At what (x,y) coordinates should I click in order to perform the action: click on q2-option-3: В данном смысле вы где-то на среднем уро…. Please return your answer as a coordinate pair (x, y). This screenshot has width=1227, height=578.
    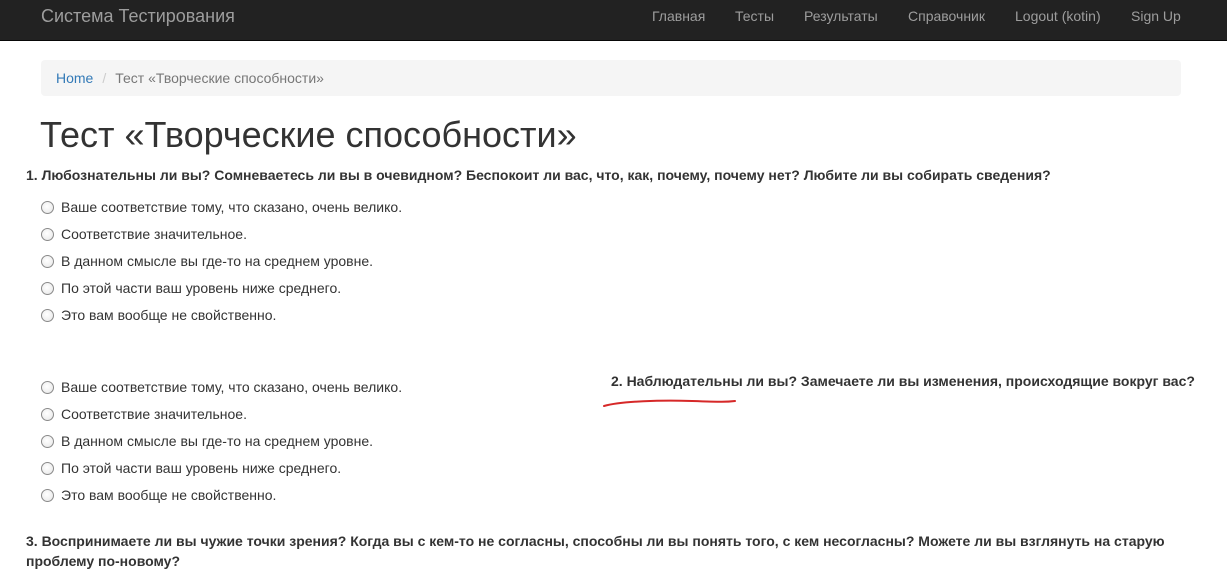
    Looking at the image, I should click on (207, 441).